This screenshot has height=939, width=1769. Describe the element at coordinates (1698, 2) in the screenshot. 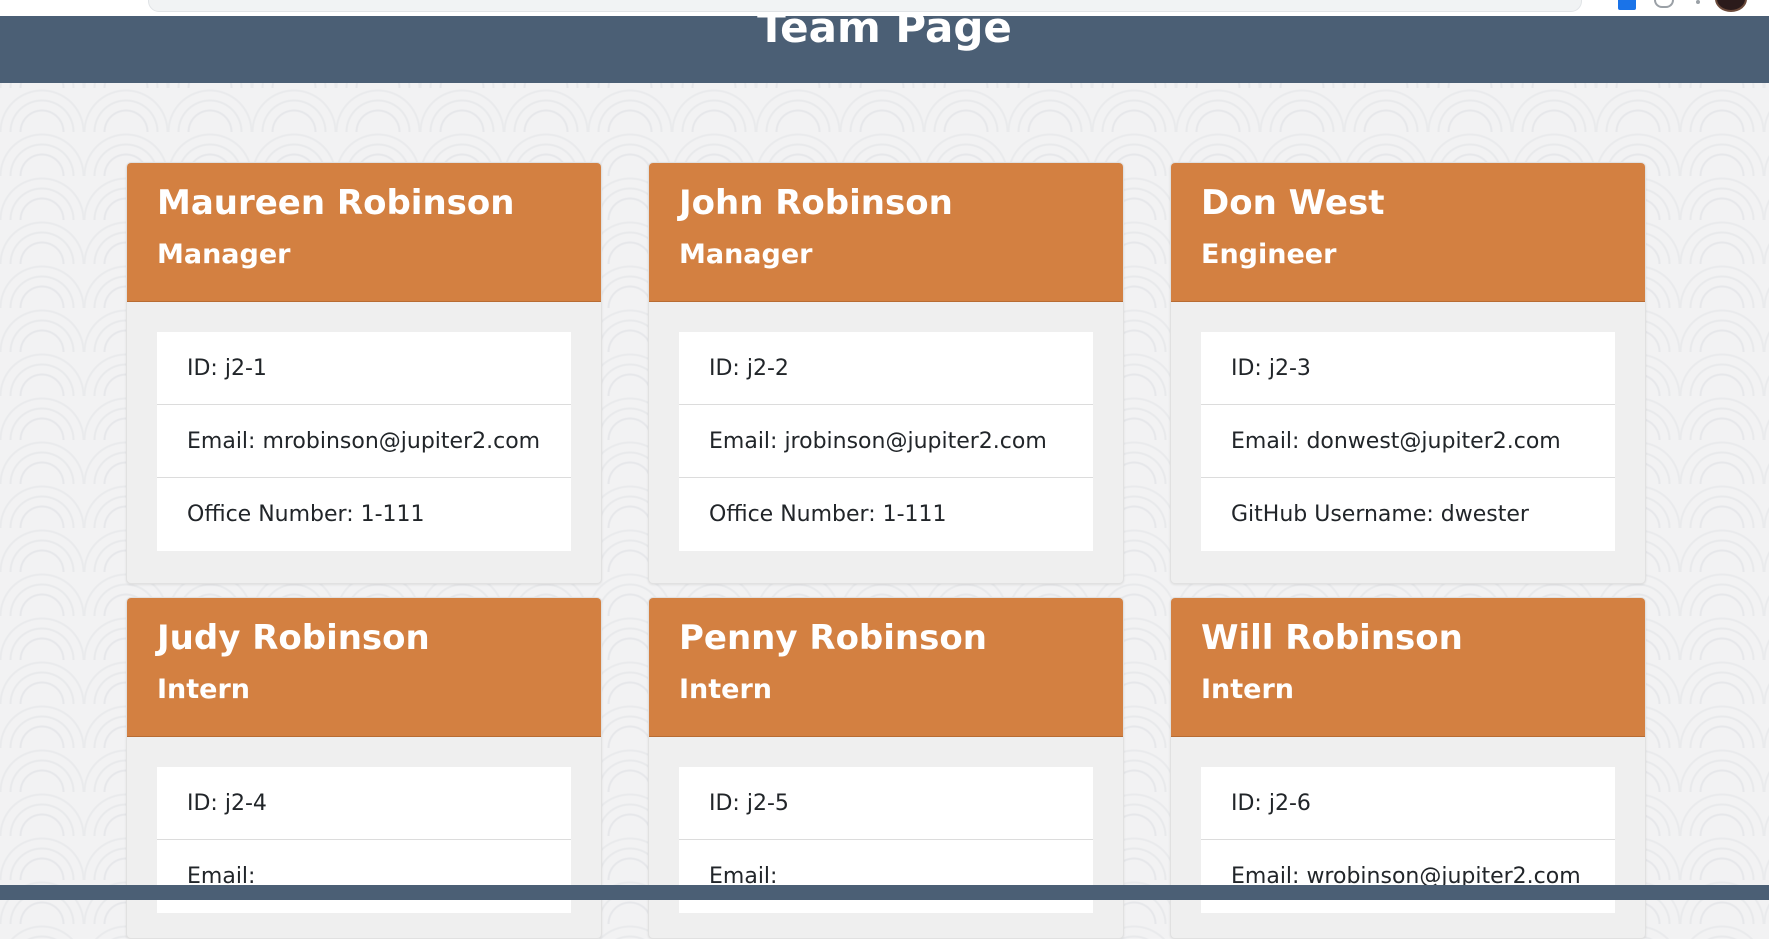

I see `menu-dot-icon` at that location.